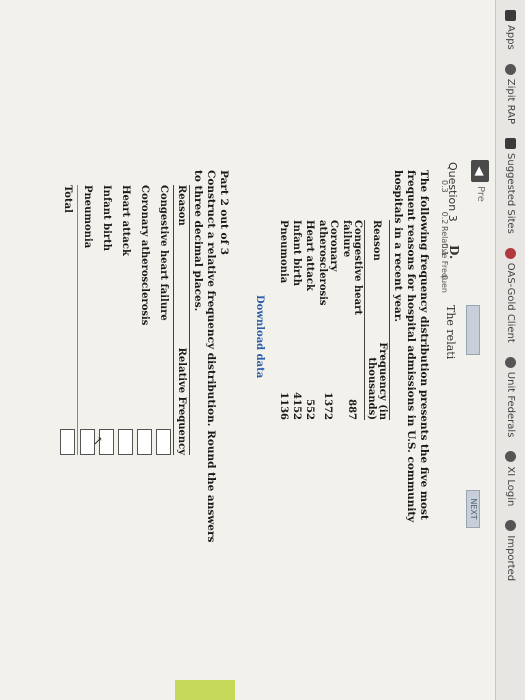 The width and height of the screenshot is (525, 700). I want to click on bookmark-item: XI Login, so click(510, 478).